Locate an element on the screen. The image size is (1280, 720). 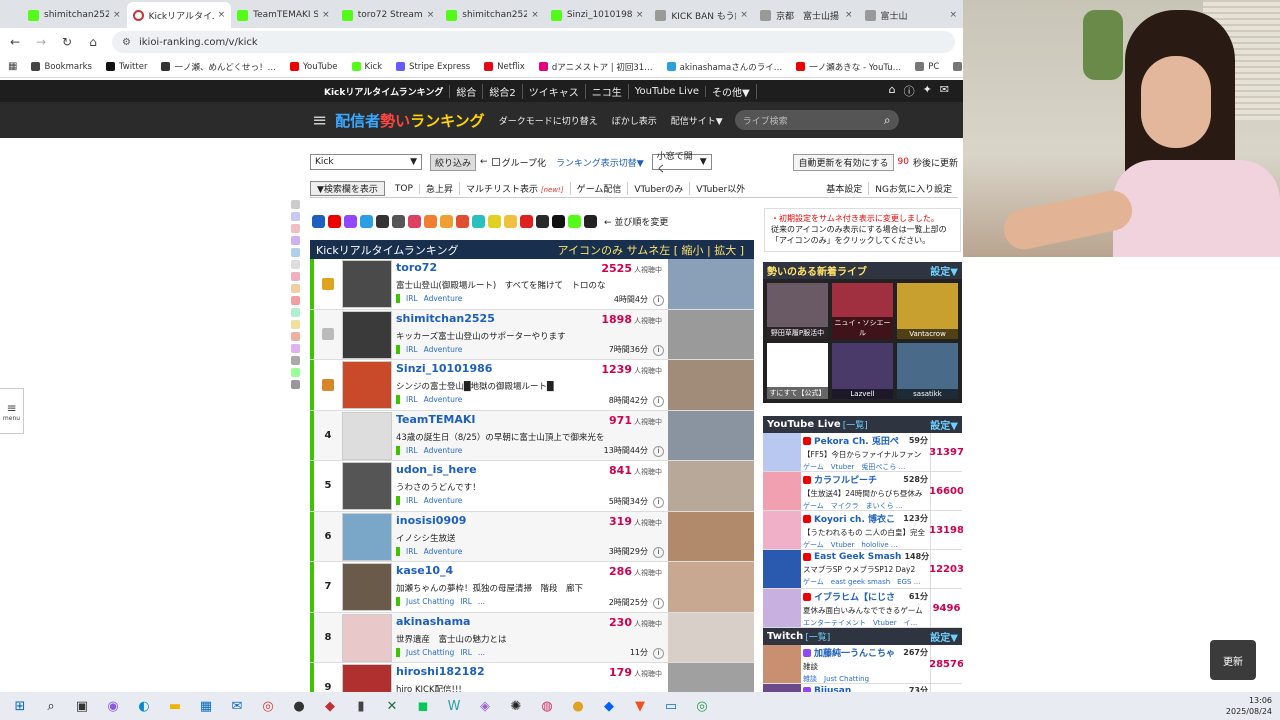
show-search-toggle: ▼検索欄を表示 is located at coordinates (347, 188).